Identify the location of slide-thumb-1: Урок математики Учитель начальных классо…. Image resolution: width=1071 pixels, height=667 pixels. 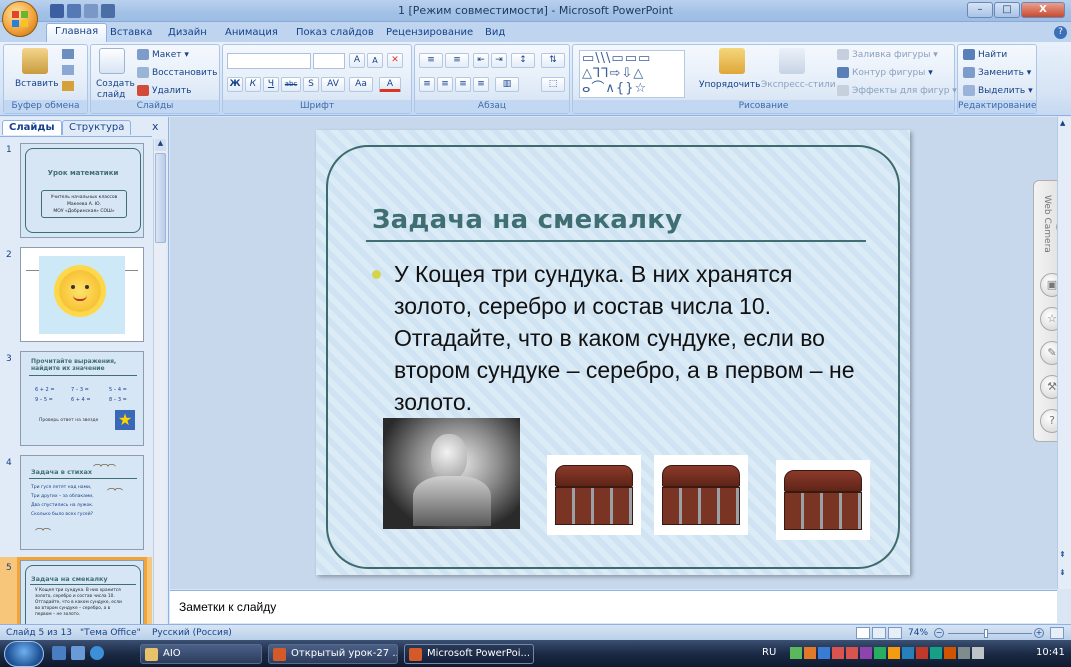
(82, 190).